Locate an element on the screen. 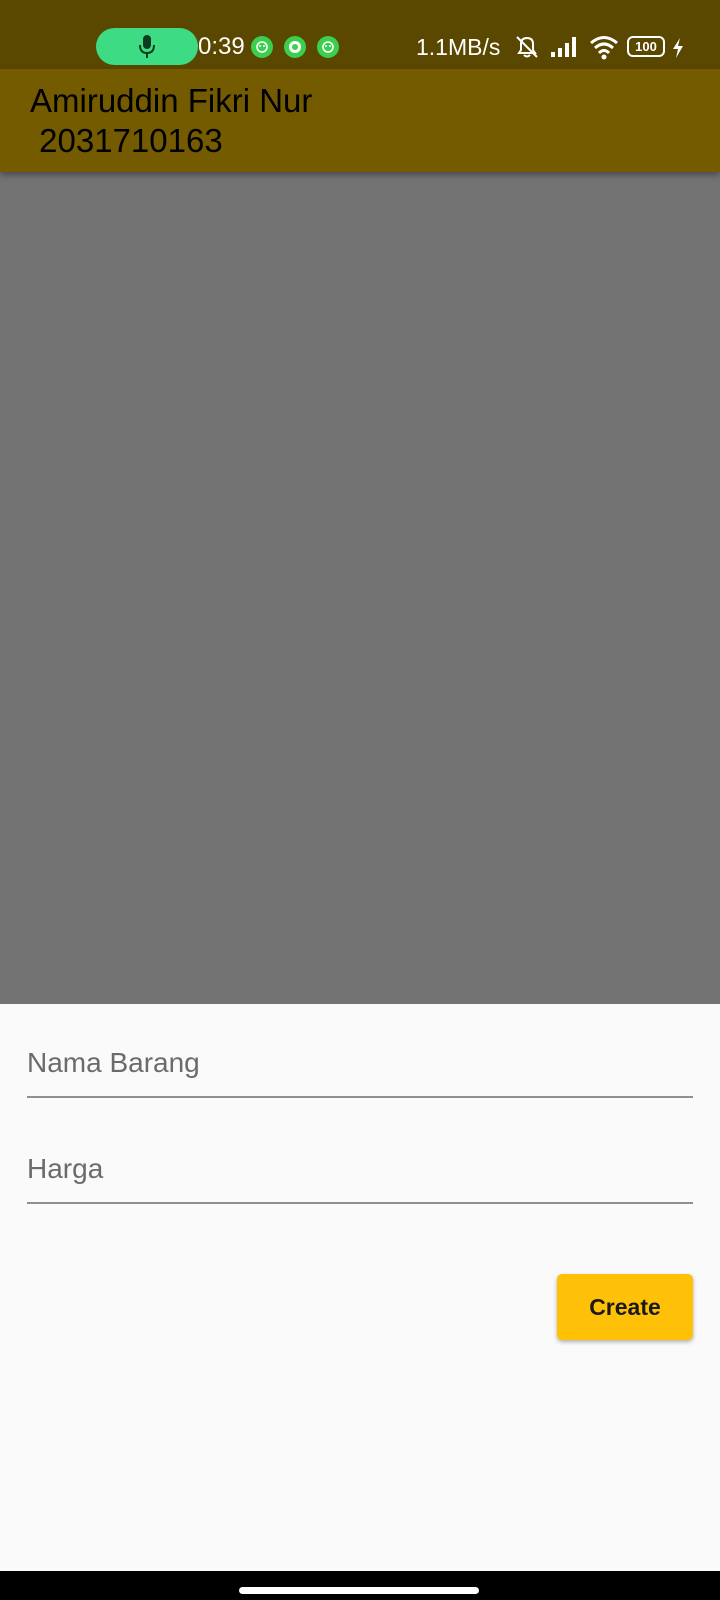 The height and width of the screenshot is (1600, 720). nama-barang-field is located at coordinates (360, 1062).